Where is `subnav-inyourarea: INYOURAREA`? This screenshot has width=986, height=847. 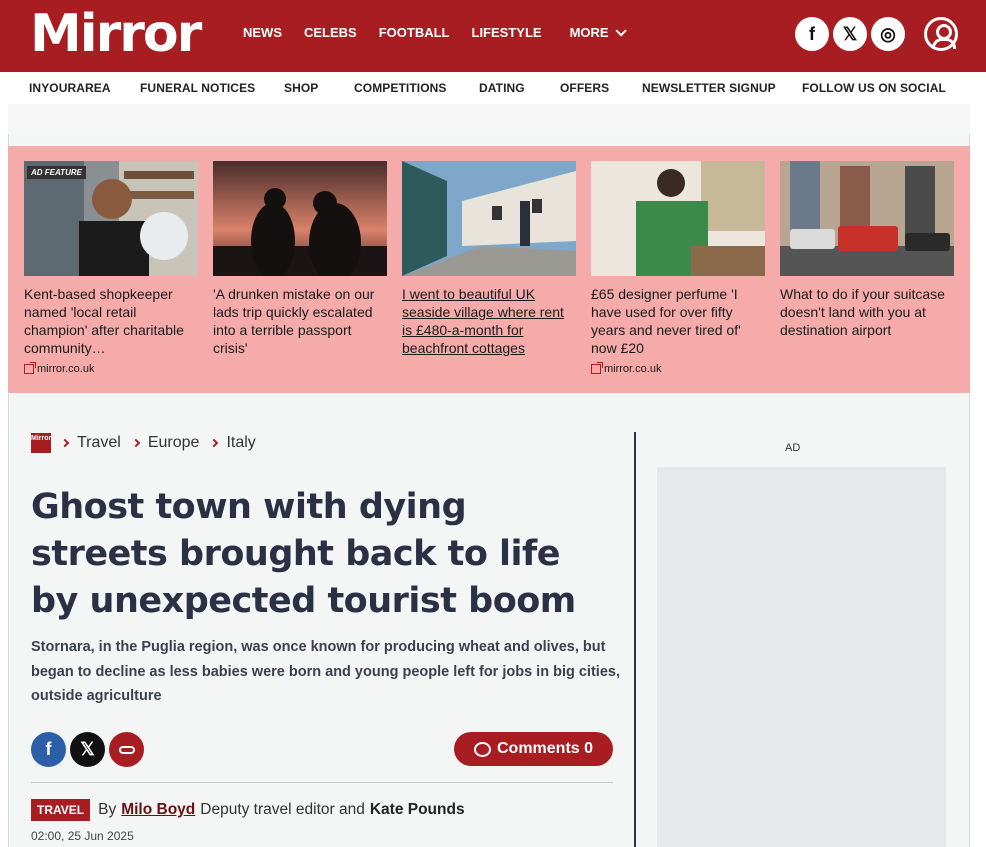
subnav-inyourarea: INYOURAREA is located at coordinates (70, 88).